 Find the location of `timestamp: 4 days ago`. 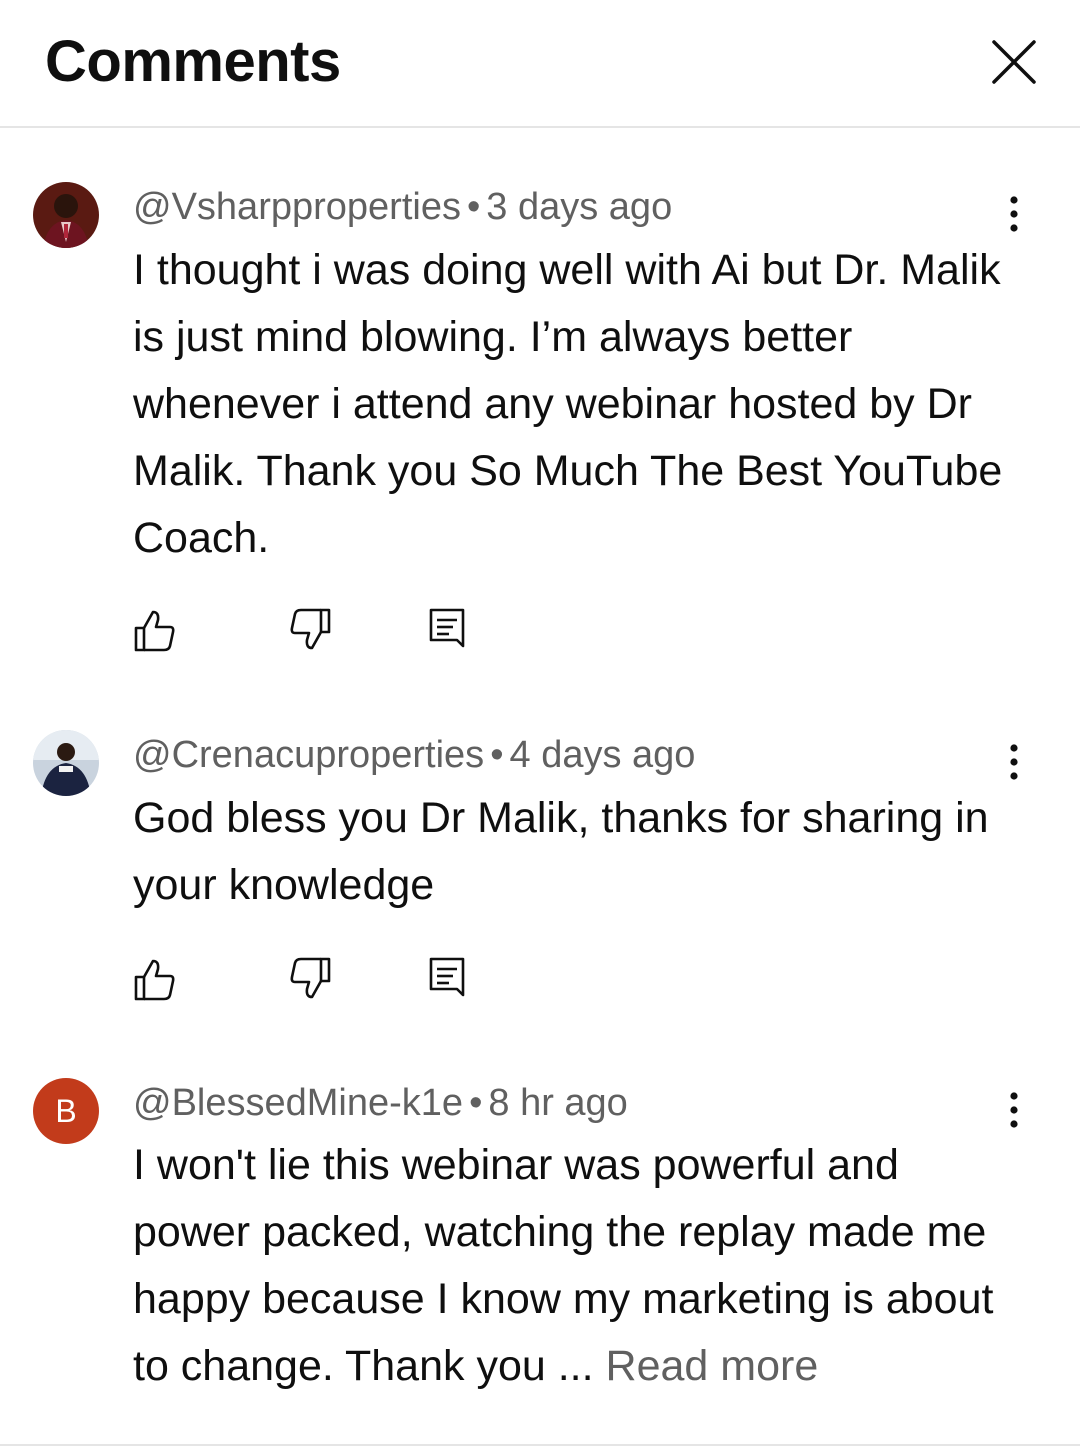

timestamp: 4 days ago is located at coordinates (602, 755).